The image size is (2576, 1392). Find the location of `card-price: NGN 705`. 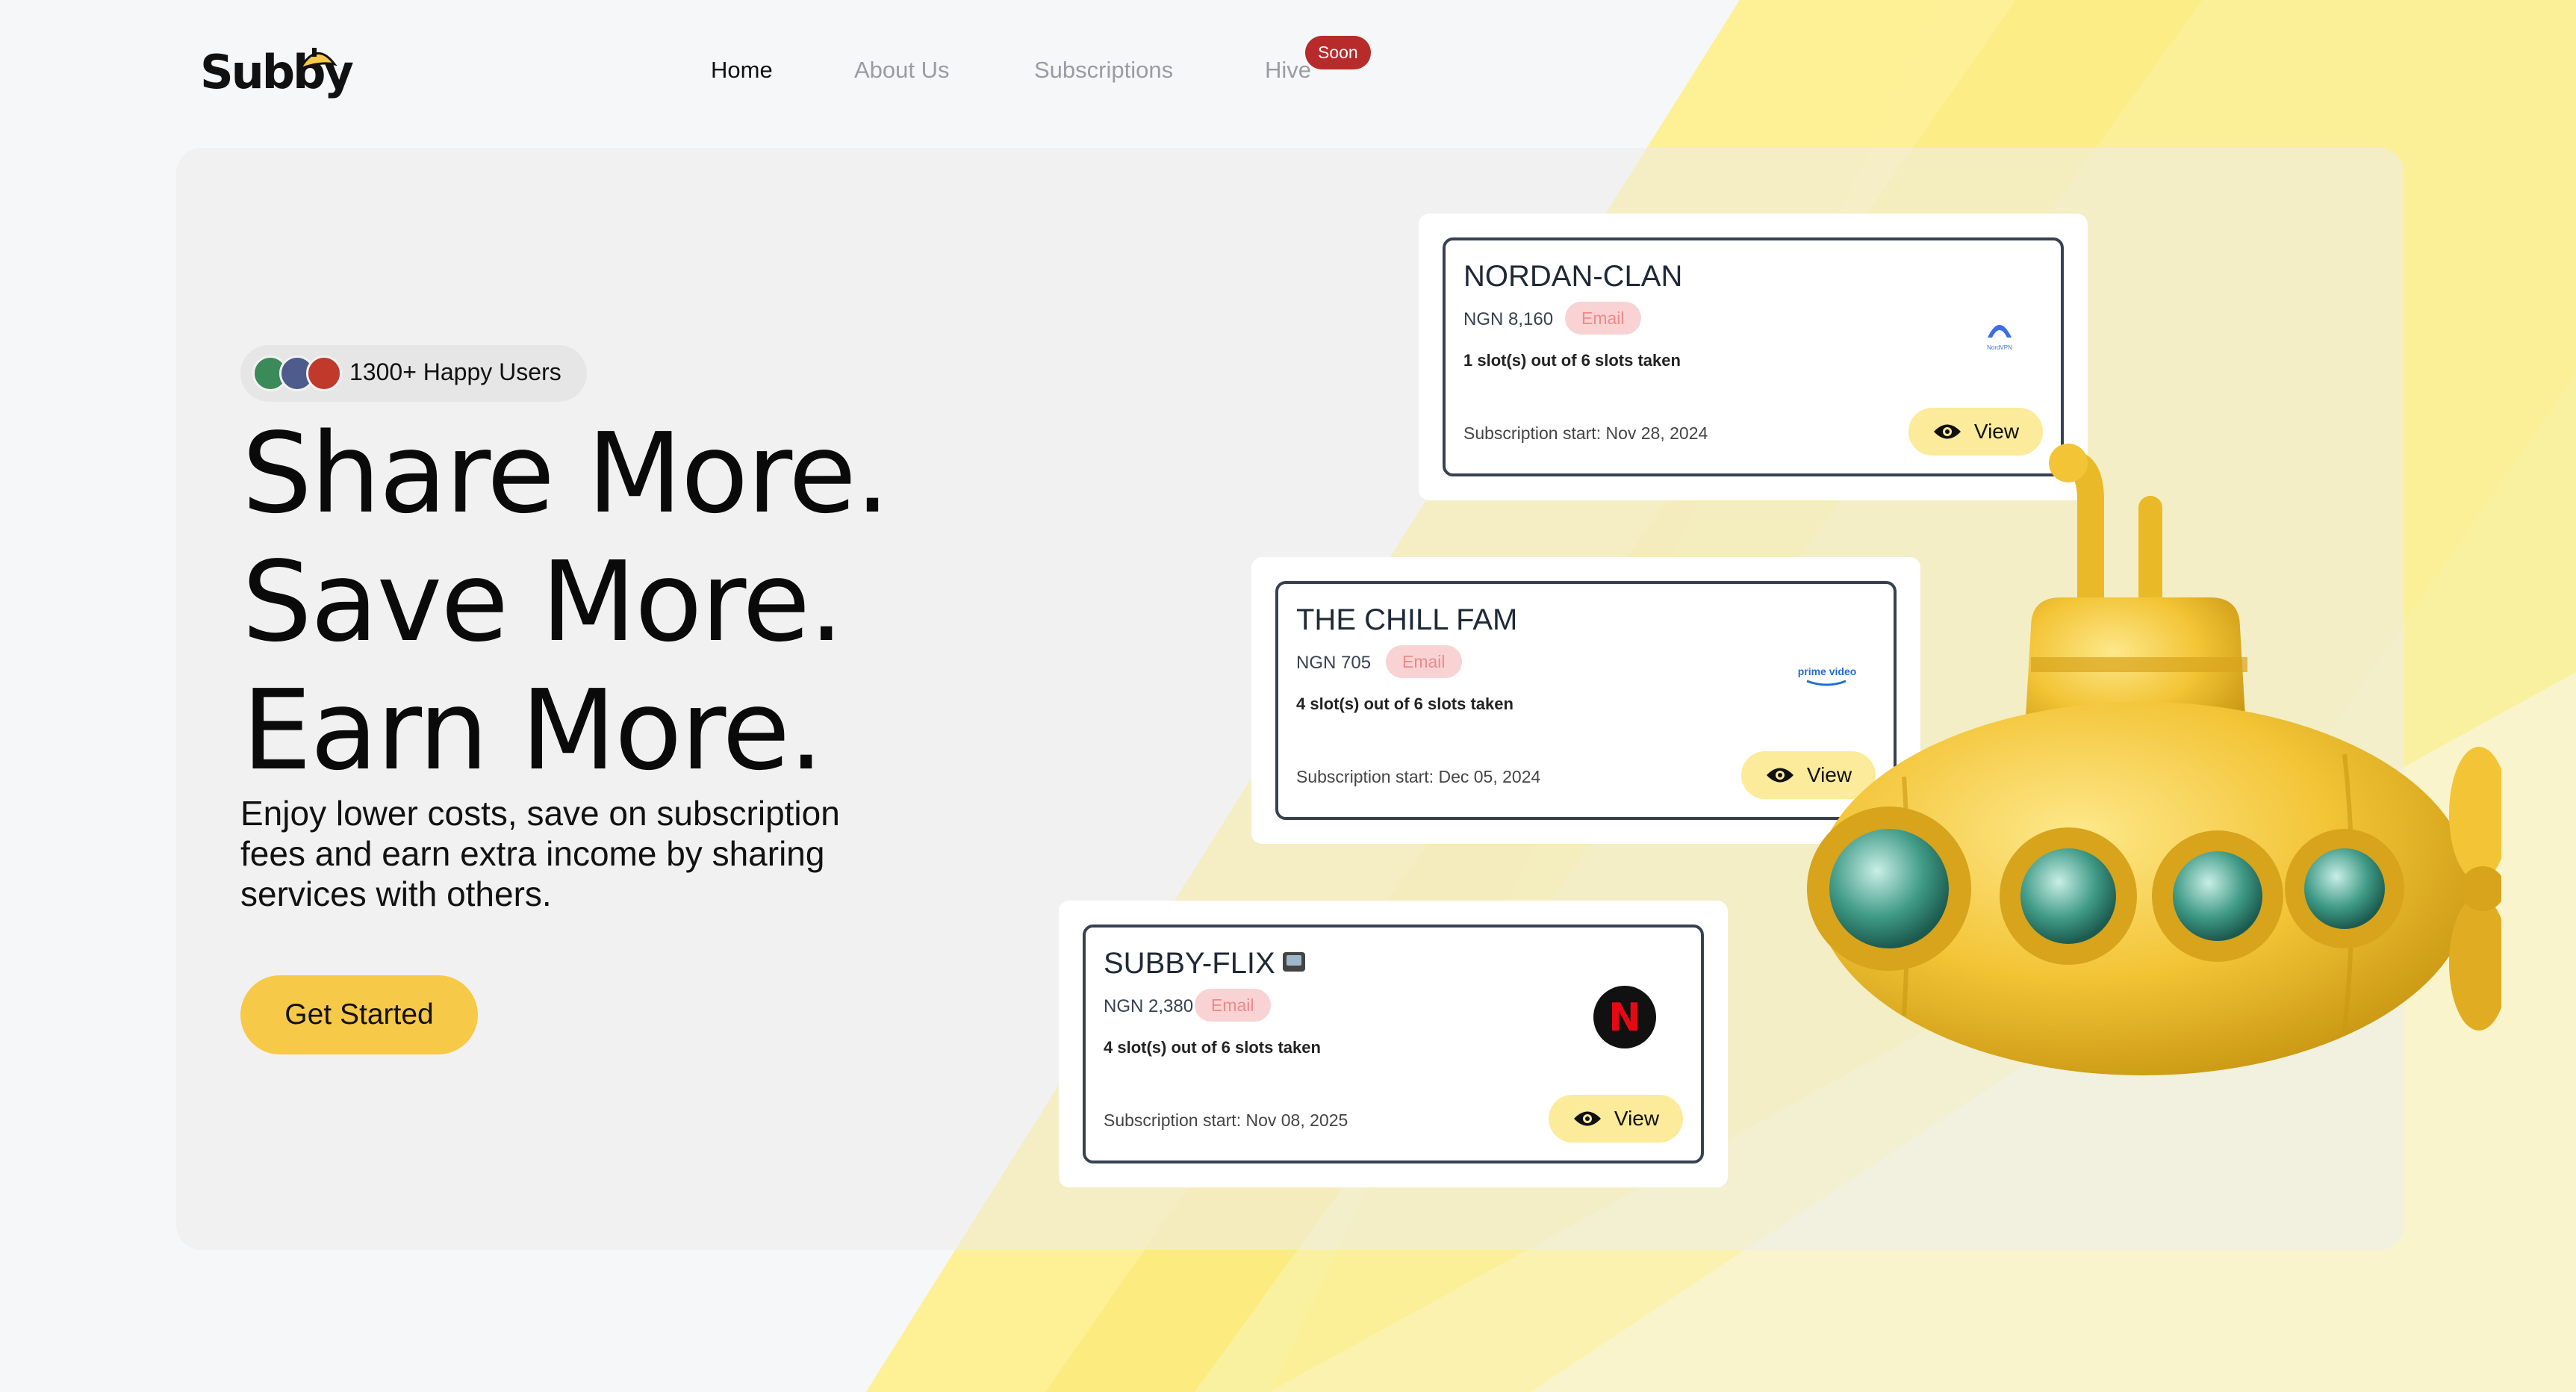

card-price: NGN 705 is located at coordinates (1334, 663).